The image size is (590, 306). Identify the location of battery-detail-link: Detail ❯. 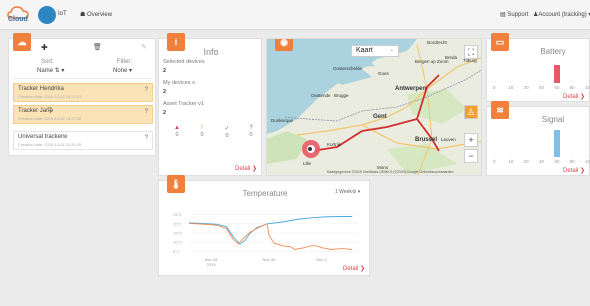
(574, 96).